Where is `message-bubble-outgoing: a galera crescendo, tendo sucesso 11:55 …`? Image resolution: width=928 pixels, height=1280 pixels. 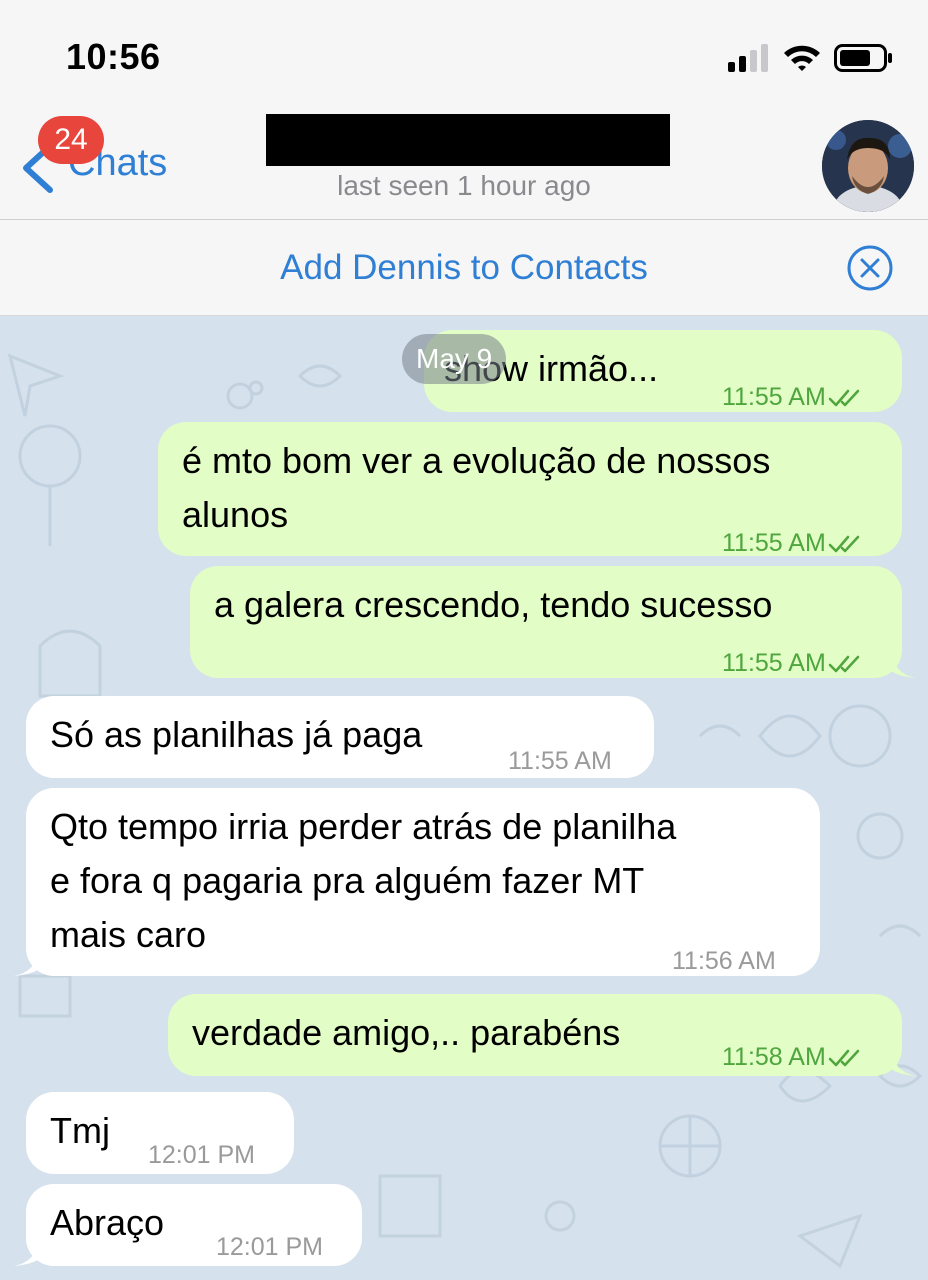 message-bubble-outgoing: a galera crescendo, tendo sucesso 11:55 … is located at coordinates (546, 622).